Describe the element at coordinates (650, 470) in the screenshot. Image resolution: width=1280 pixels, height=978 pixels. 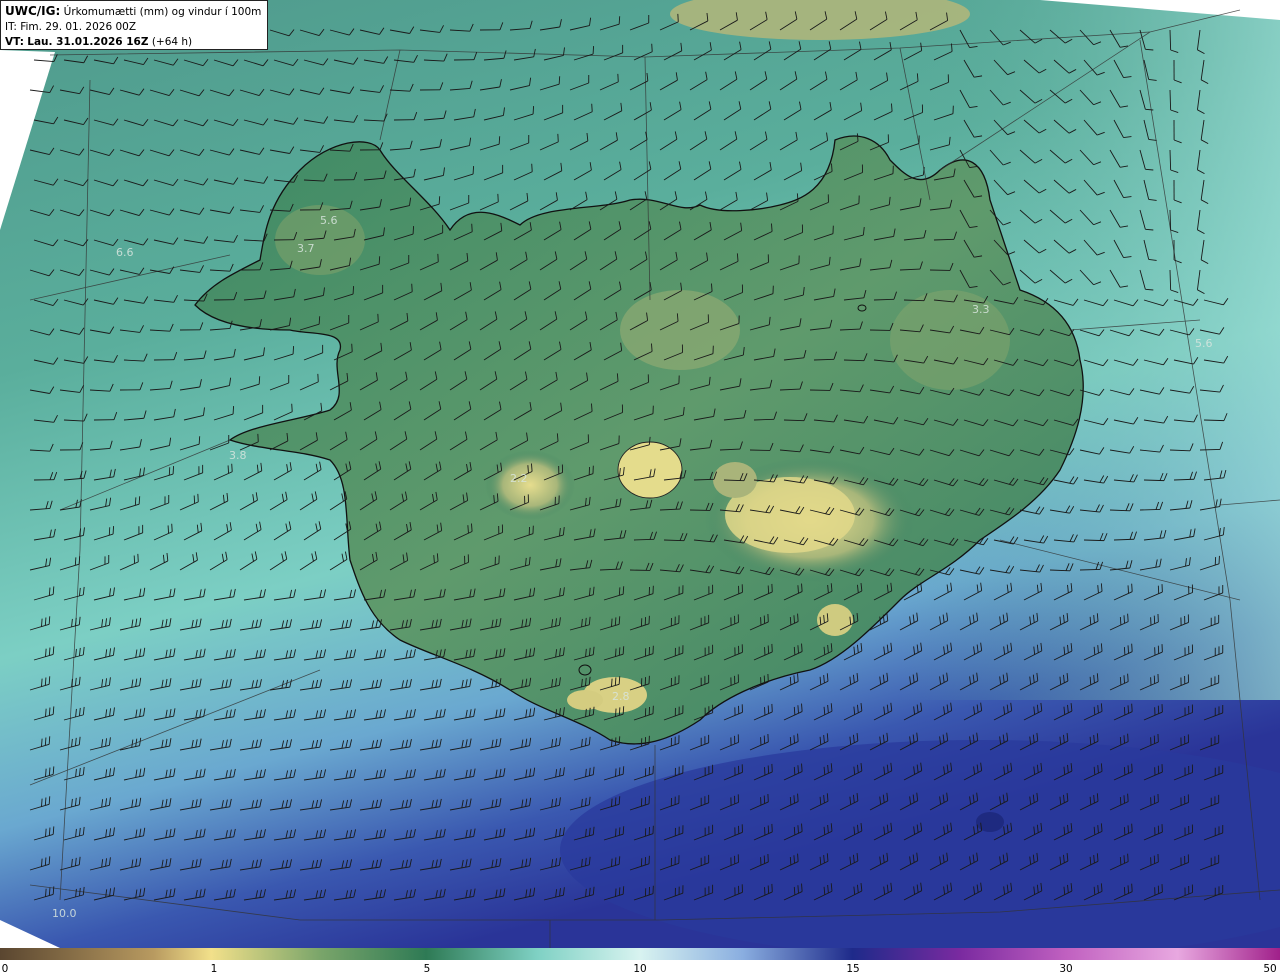
I see `langjokull` at that location.